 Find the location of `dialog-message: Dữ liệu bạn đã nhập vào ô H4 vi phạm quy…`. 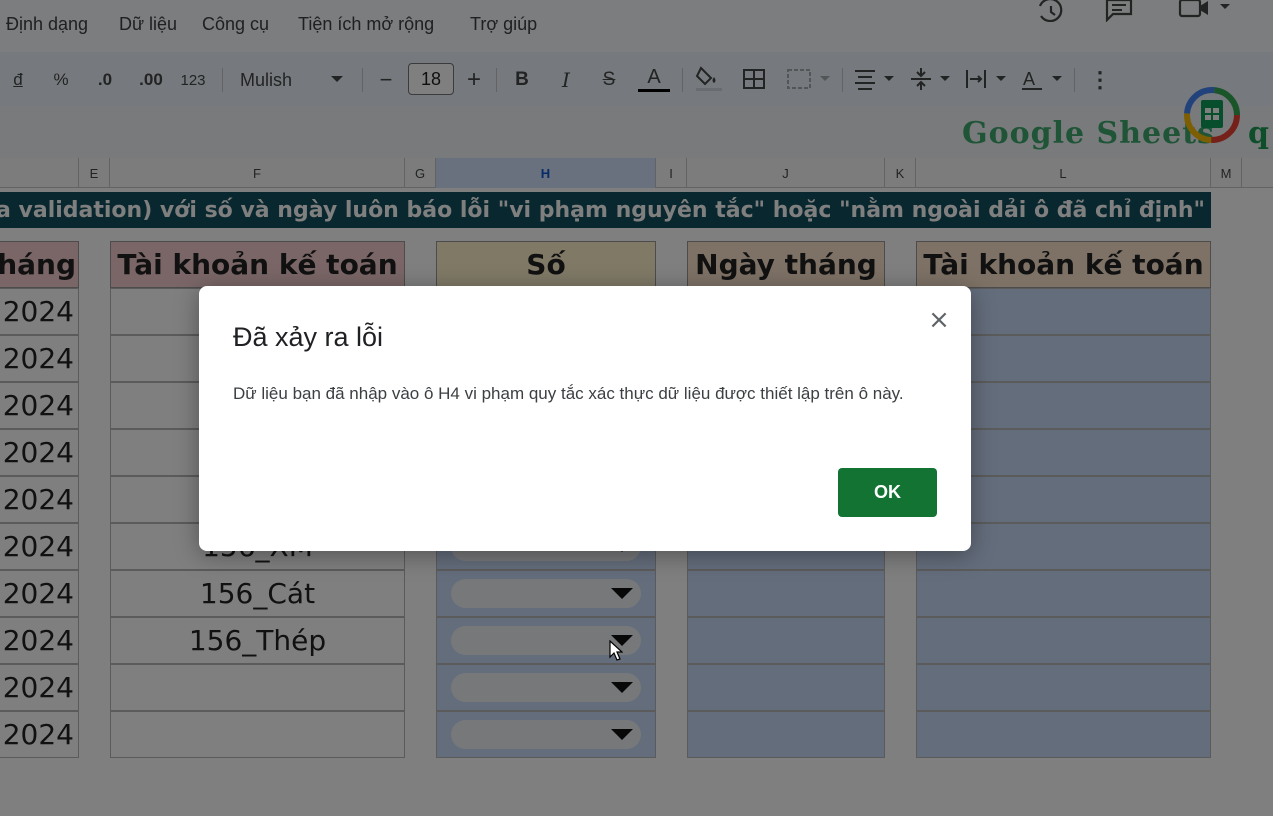

dialog-message: Dữ liệu bạn đã nhập vào ô H4 vi phạm quy… is located at coordinates (568, 393).